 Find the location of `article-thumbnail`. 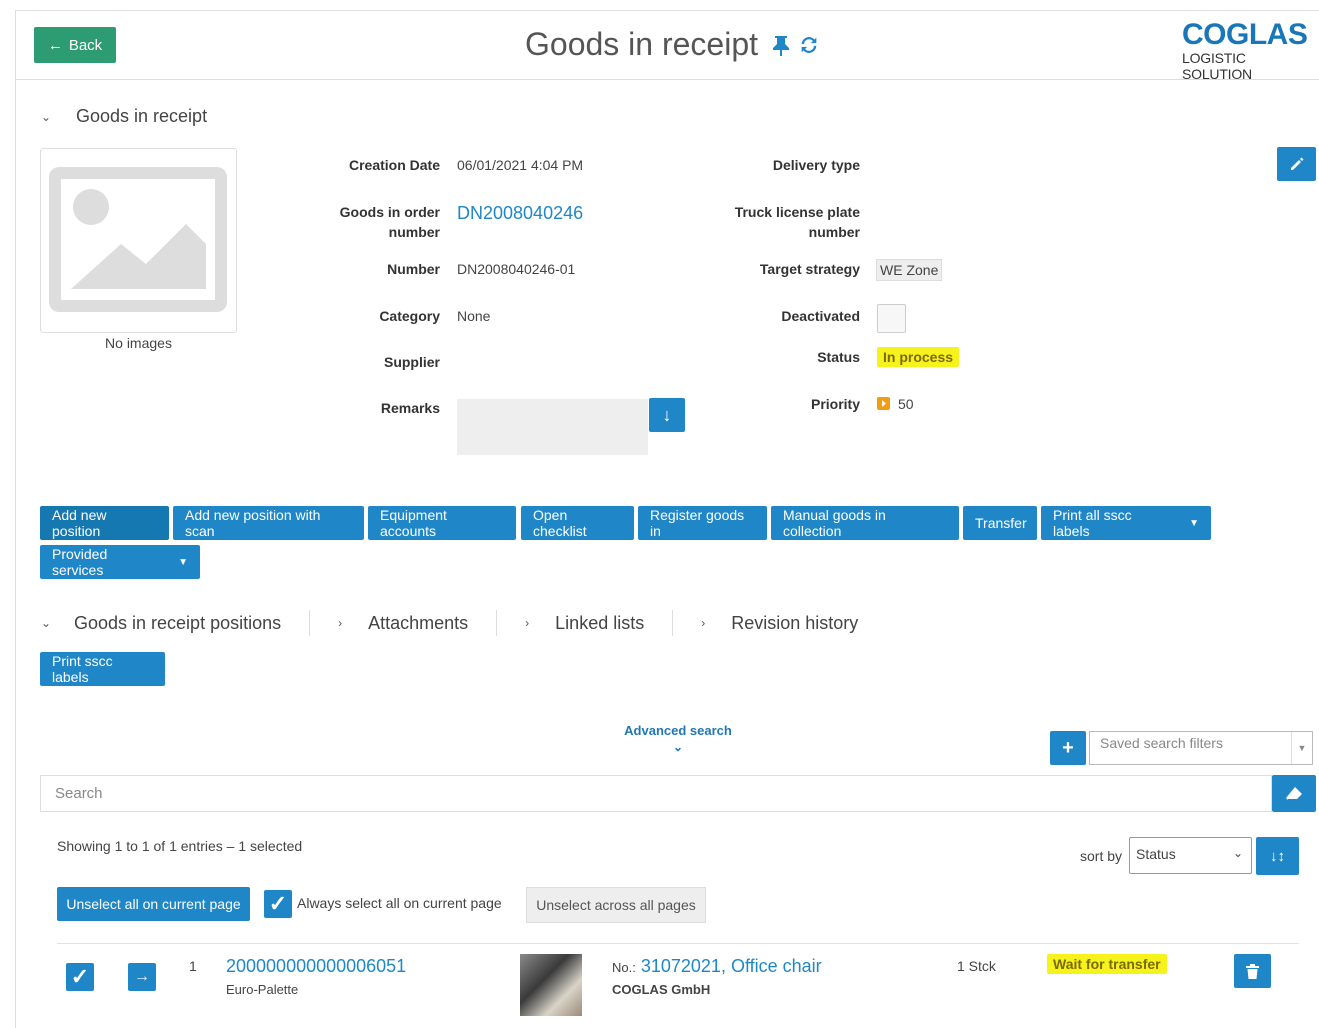

article-thumbnail is located at coordinates (551, 985).